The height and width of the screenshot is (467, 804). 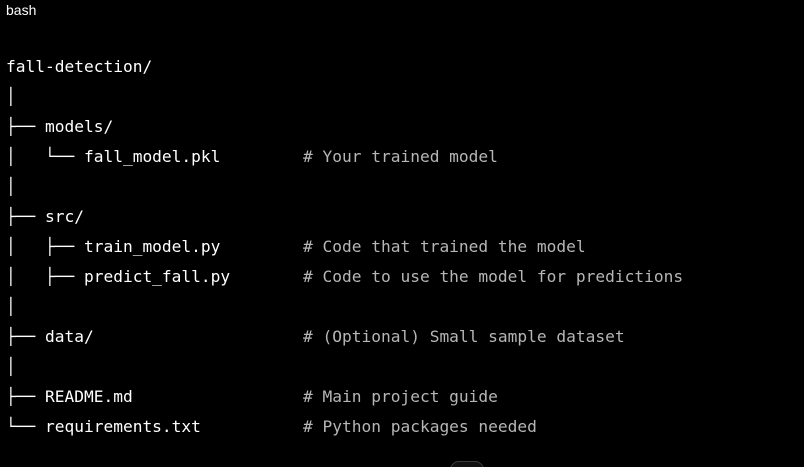 What do you see at coordinates (60, 126) in the screenshot?
I see `tree-entry: ├── models/` at bounding box center [60, 126].